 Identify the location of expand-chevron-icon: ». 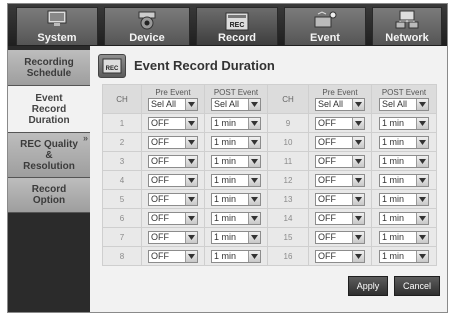
(85, 138).